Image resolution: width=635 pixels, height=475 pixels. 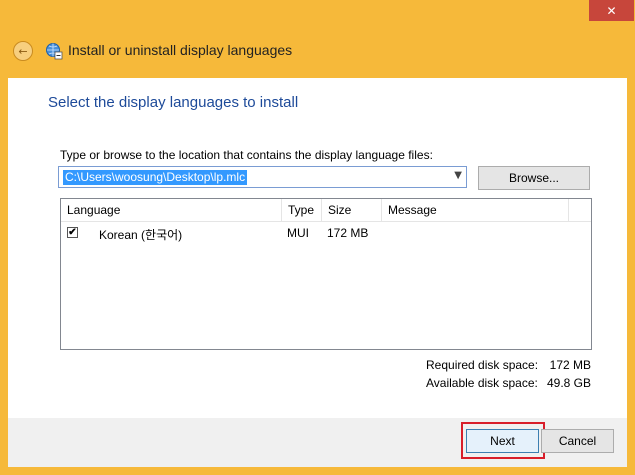 I want to click on list-header: Language Type Size Message, so click(x=326, y=210).